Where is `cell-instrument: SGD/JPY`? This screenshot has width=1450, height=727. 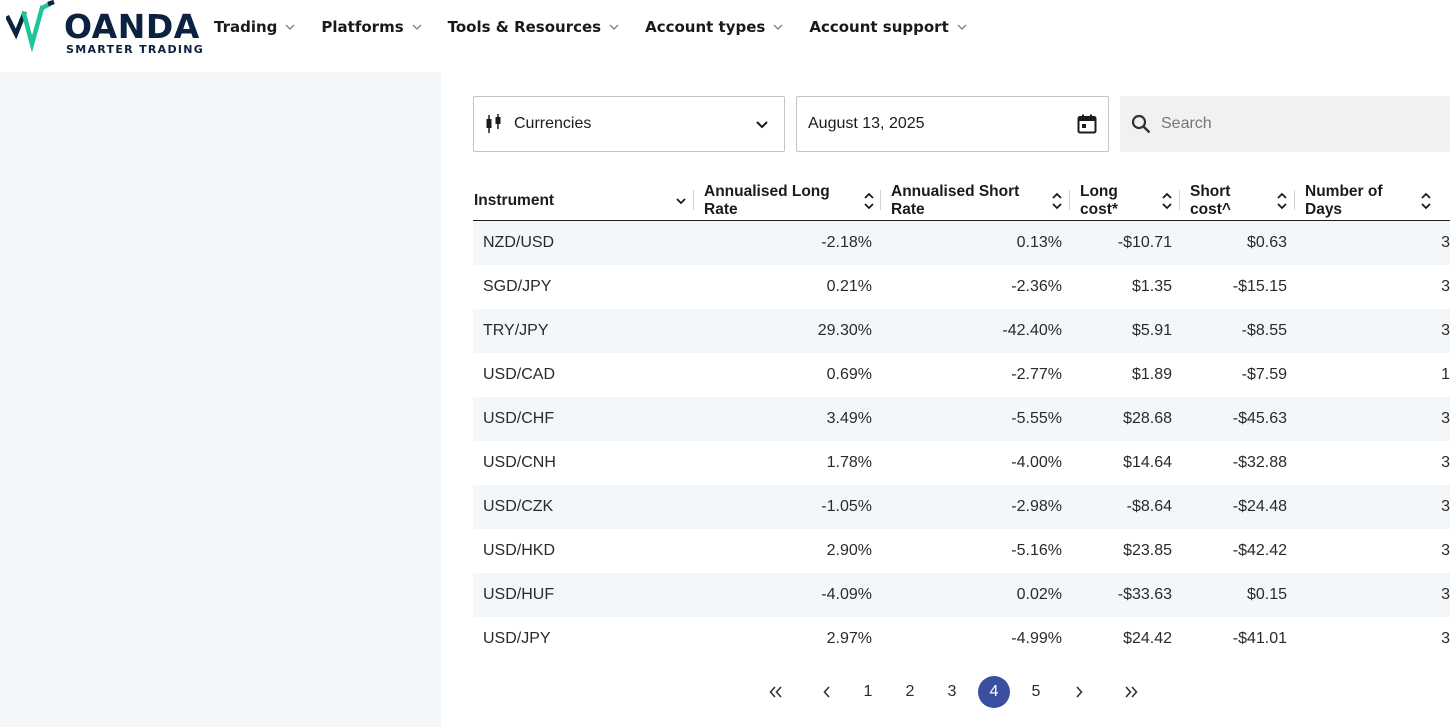 cell-instrument: SGD/JPY is located at coordinates (517, 286).